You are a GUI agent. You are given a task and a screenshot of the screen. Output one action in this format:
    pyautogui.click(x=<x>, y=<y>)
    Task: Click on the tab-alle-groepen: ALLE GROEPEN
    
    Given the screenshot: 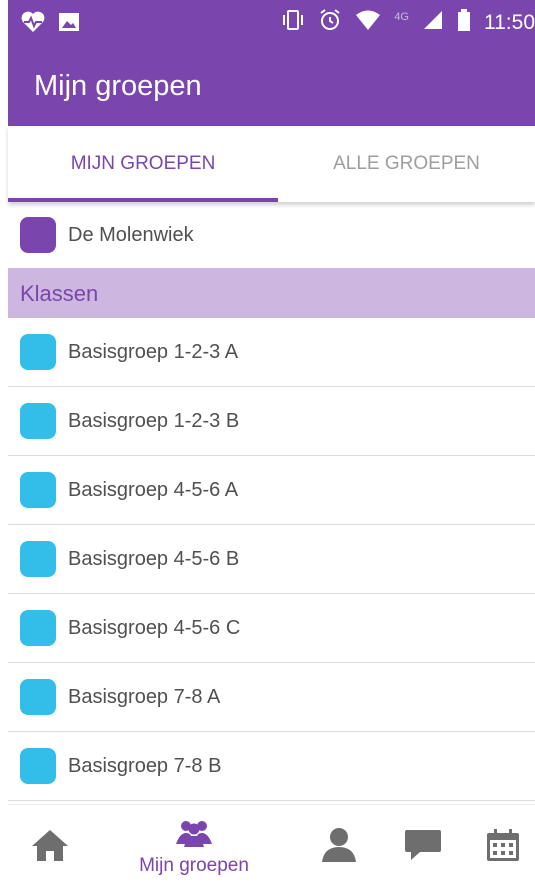 What is the action you would take?
    pyautogui.click(x=406, y=164)
    